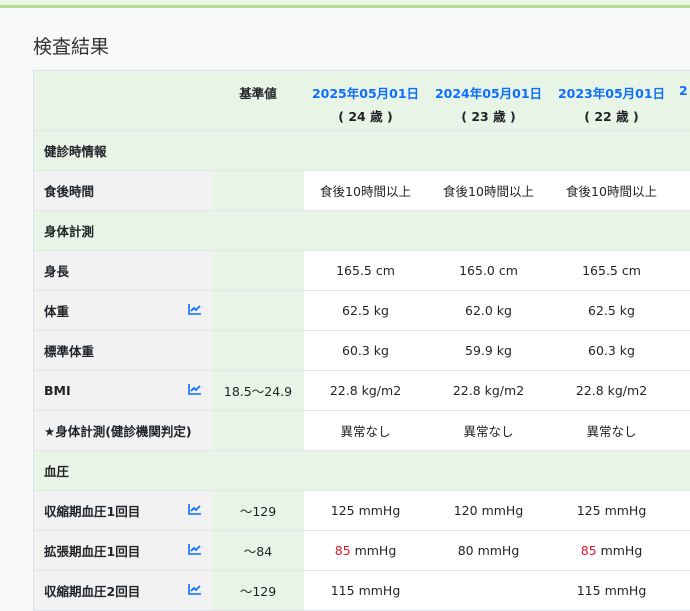 Image resolution: width=690 pixels, height=611 pixels. I want to click on section-label: 健診時情報, so click(75, 151).